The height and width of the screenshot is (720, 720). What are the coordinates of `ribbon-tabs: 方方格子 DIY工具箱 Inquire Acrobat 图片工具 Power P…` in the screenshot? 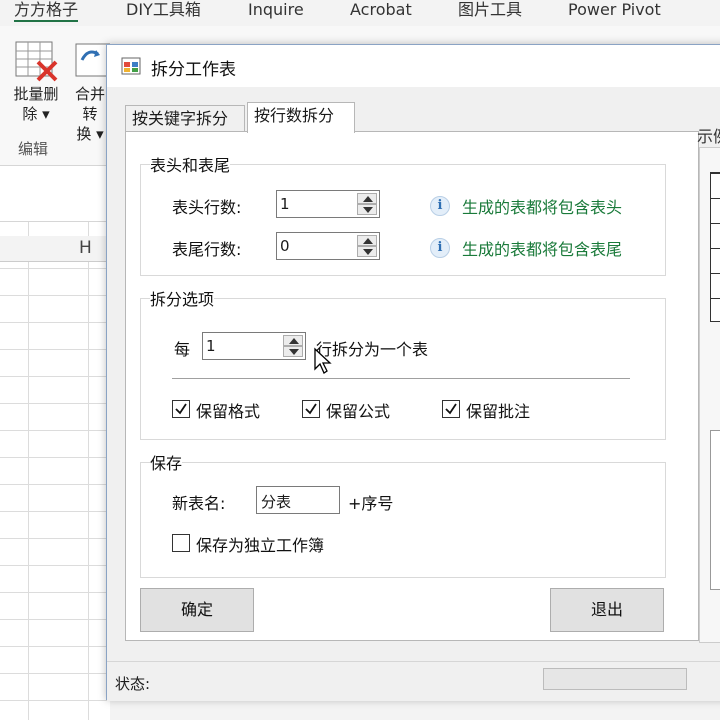 It's located at (360, 13).